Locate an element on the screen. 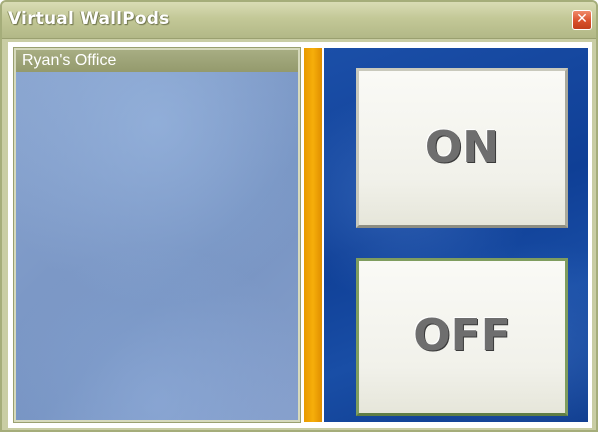 The width and height of the screenshot is (598, 432). close-button: ✕ is located at coordinates (582, 20).